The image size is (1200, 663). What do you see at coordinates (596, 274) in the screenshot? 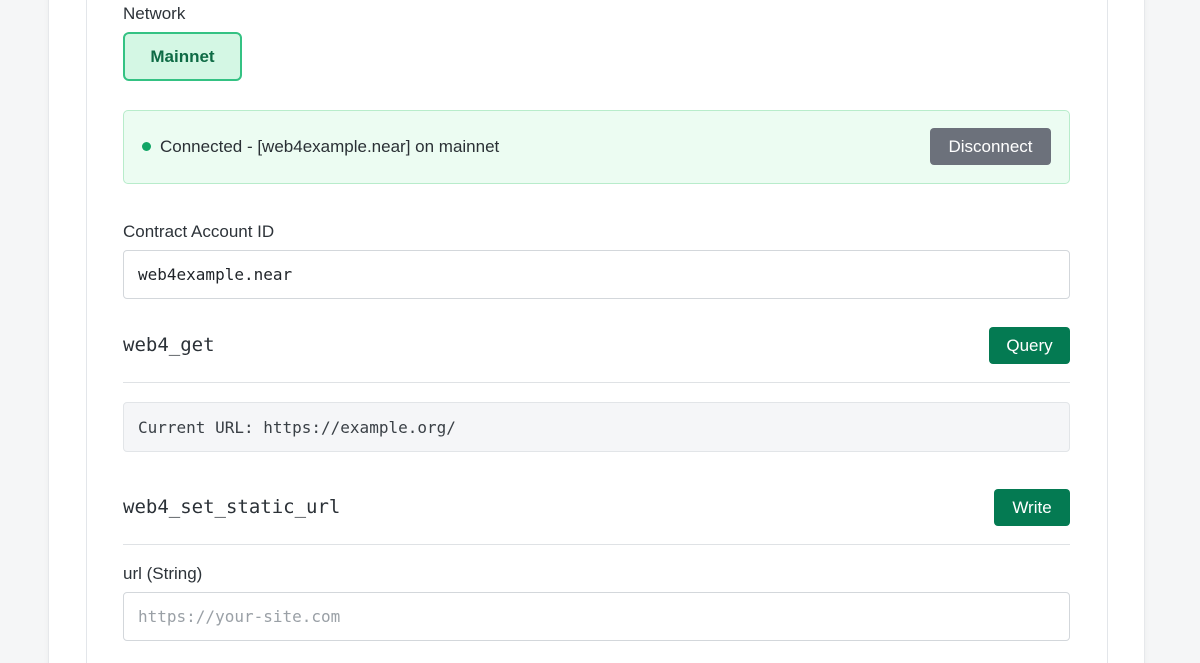
I see `contract-account-id-input` at bounding box center [596, 274].